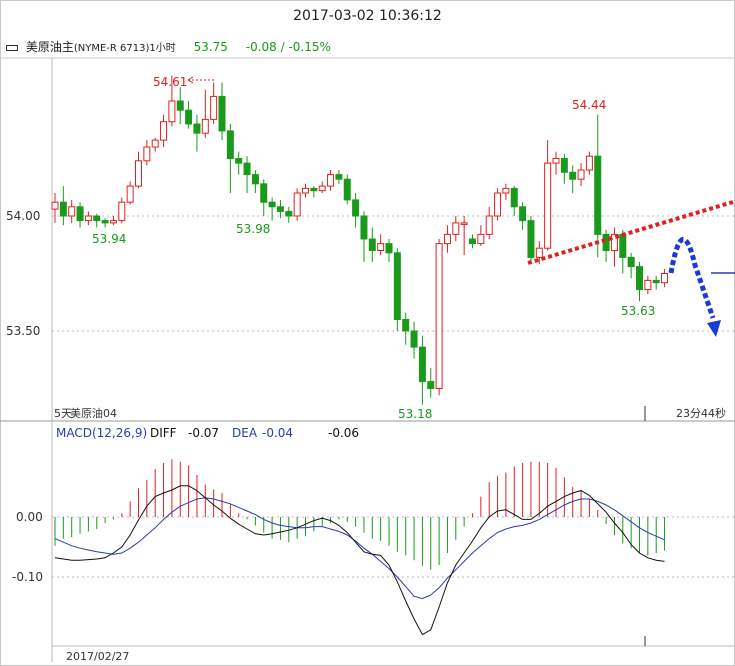 The width and height of the screenshot is (735, 666). Describe the element at coordinates (97, 656) in the screenshot. I see `date-label: 2017/02/27` at that location.